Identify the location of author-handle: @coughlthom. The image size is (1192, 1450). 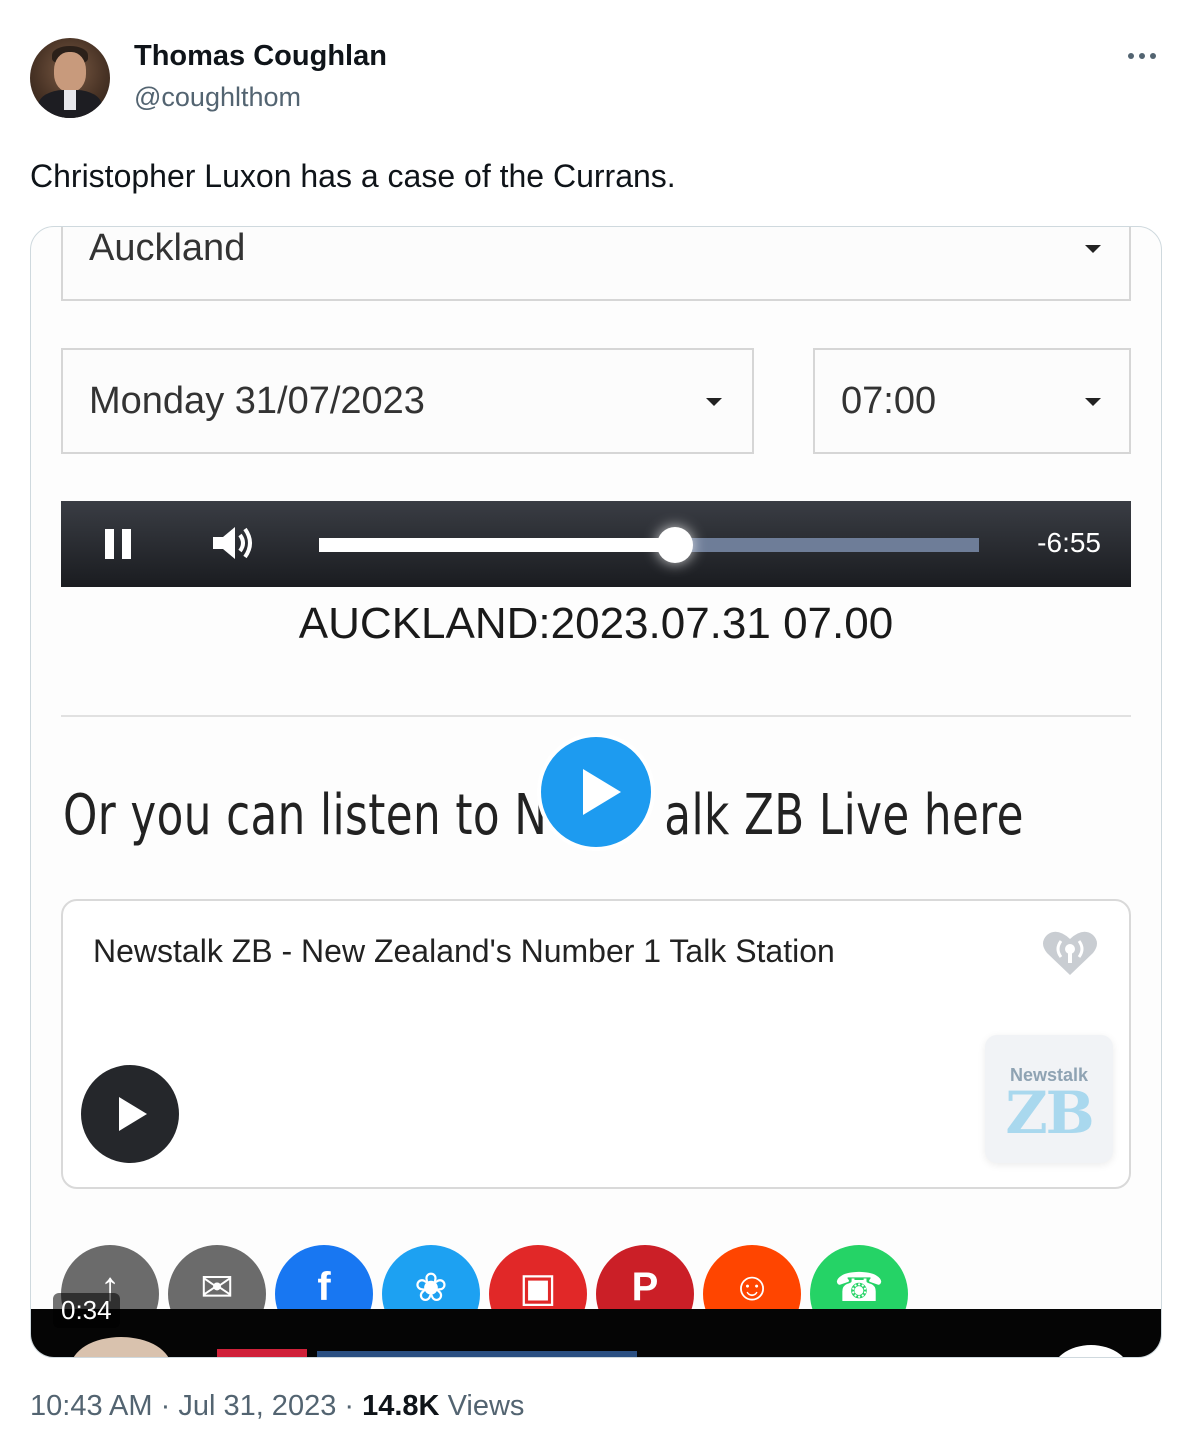
(217, 97).